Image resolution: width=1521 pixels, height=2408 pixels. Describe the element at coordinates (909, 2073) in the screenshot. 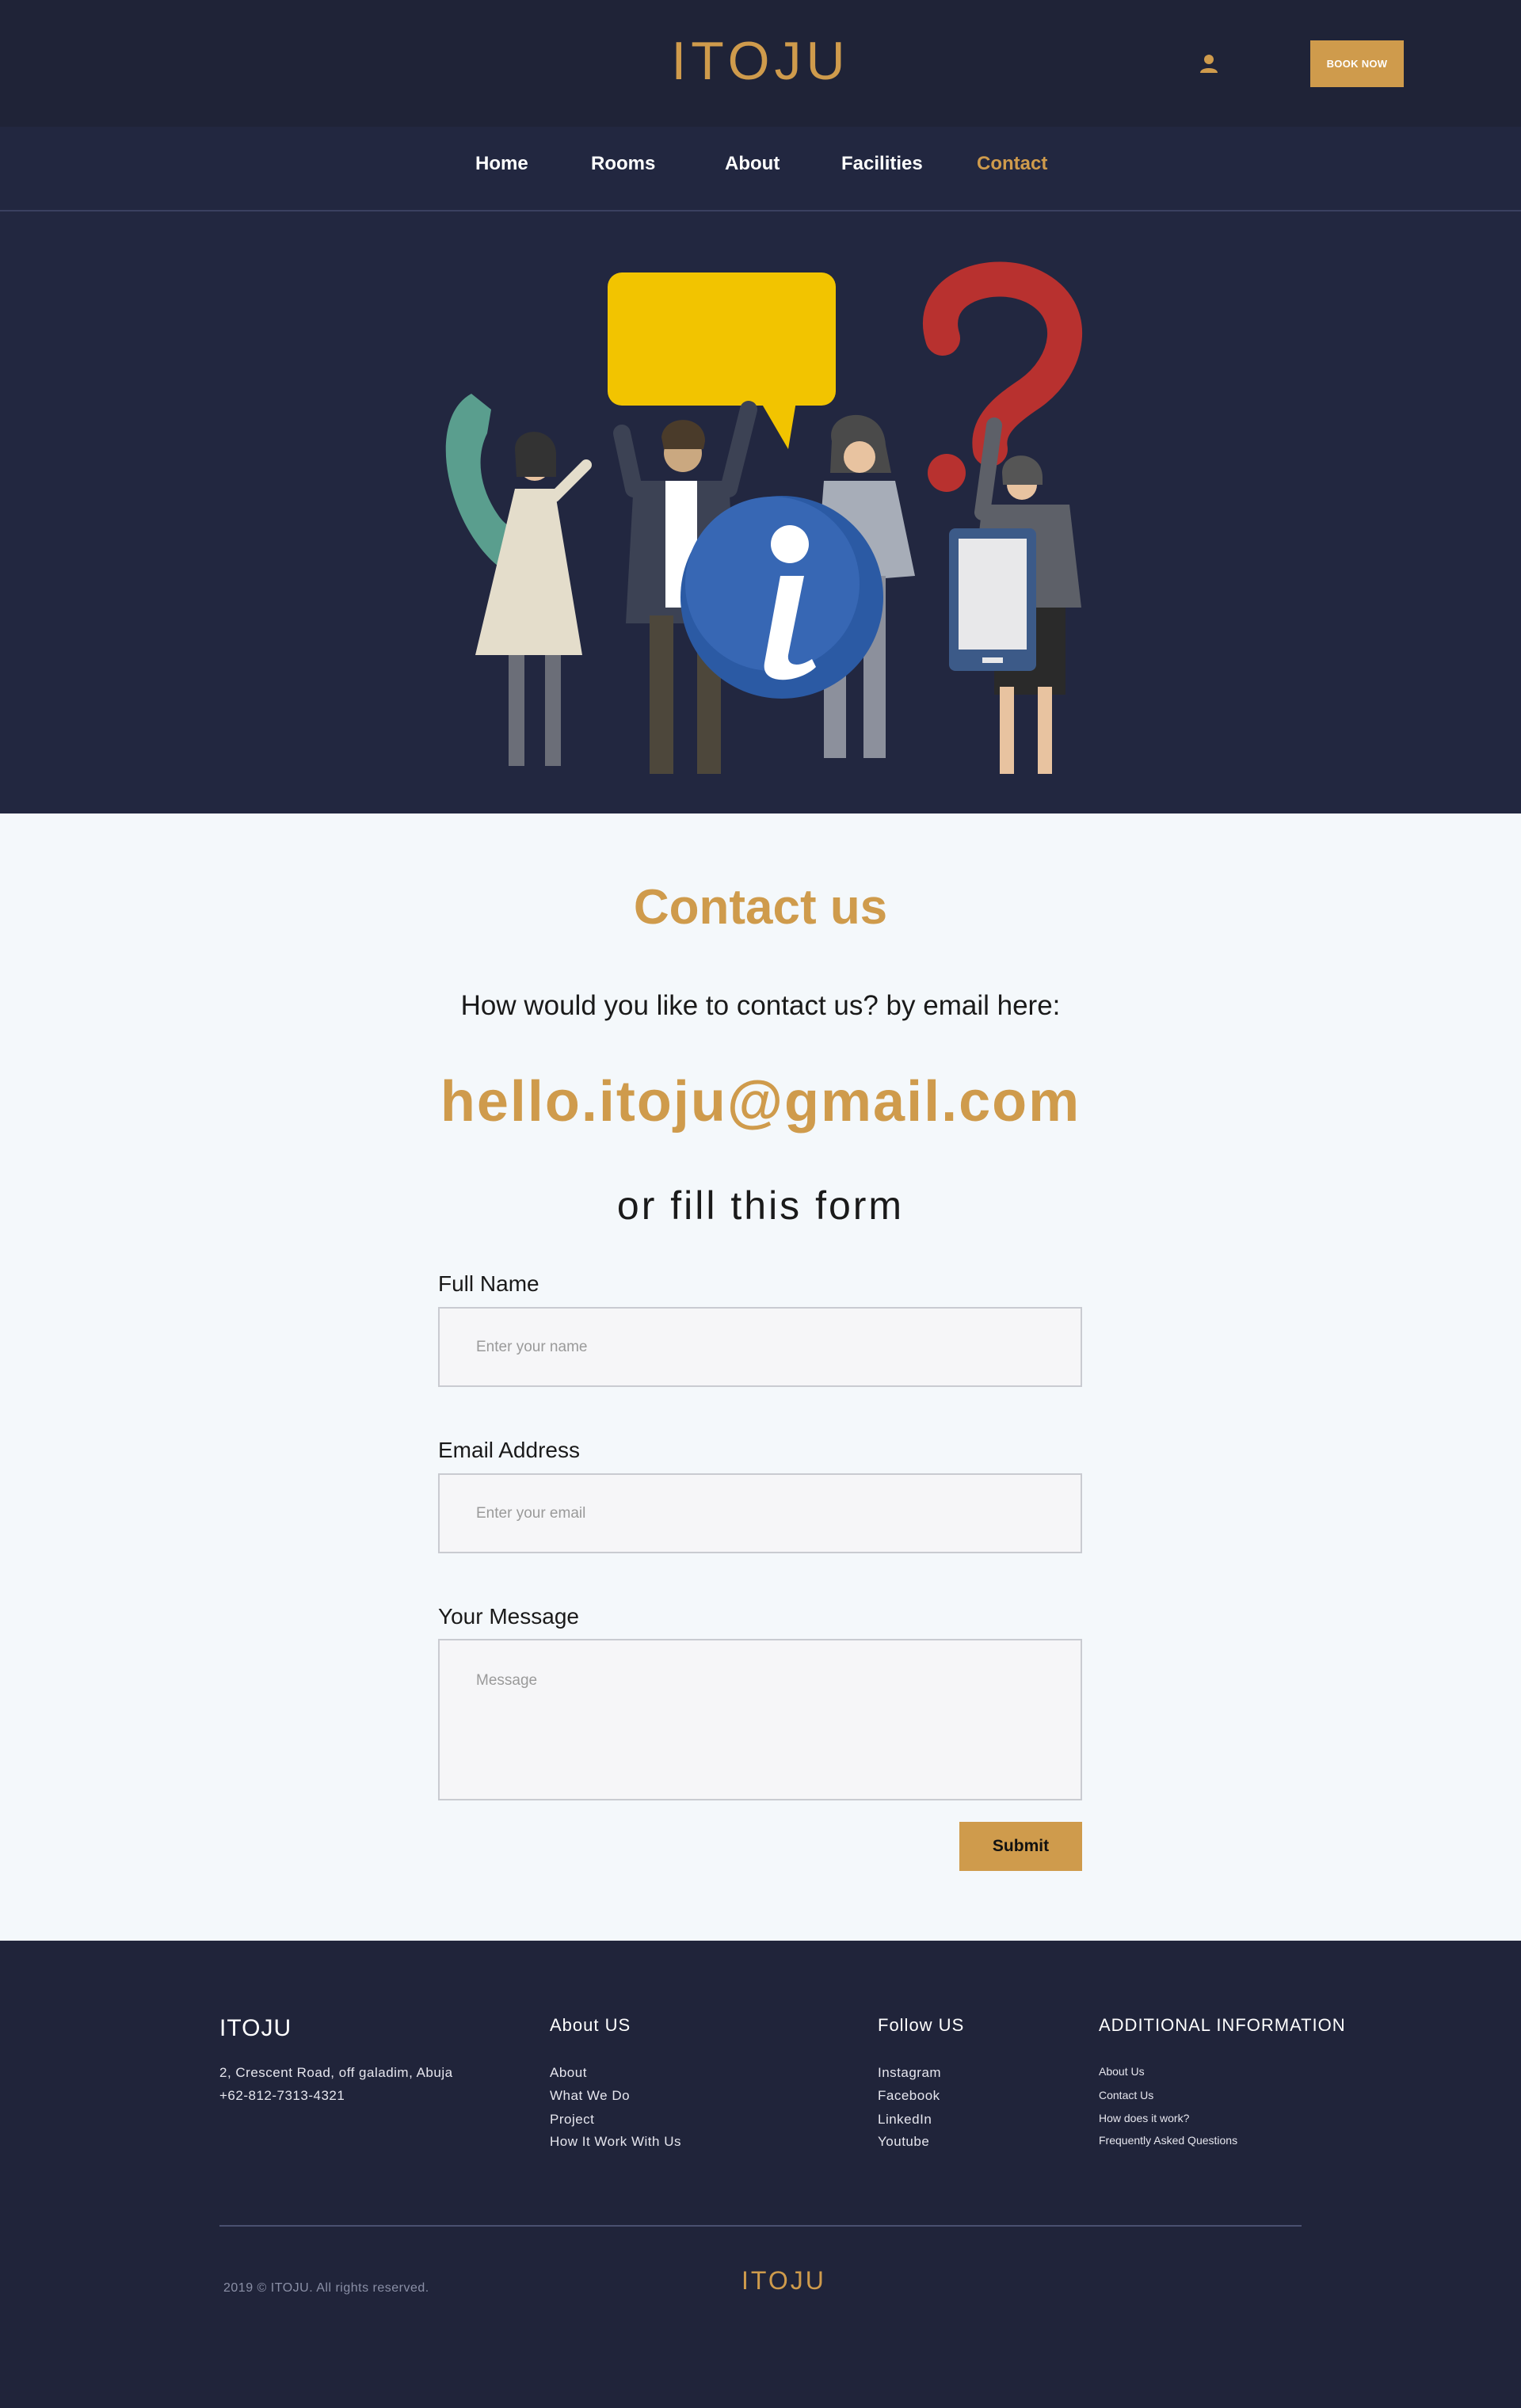

I see `footer-link-instagram: Instagram` at that location.